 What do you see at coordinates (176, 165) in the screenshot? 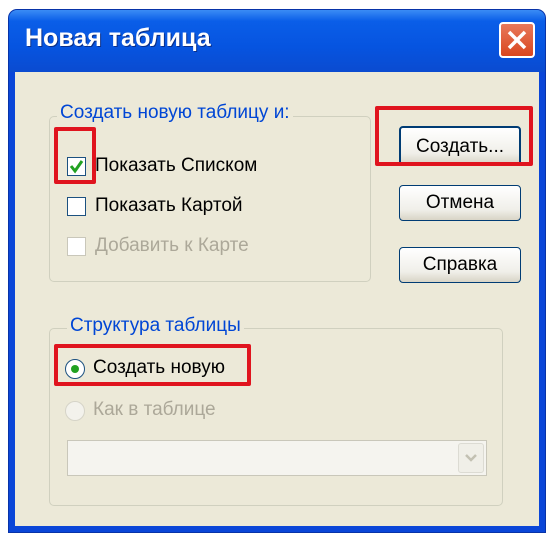
I see `show-list-label: Показать Списком` at bounding box center [176, 165].